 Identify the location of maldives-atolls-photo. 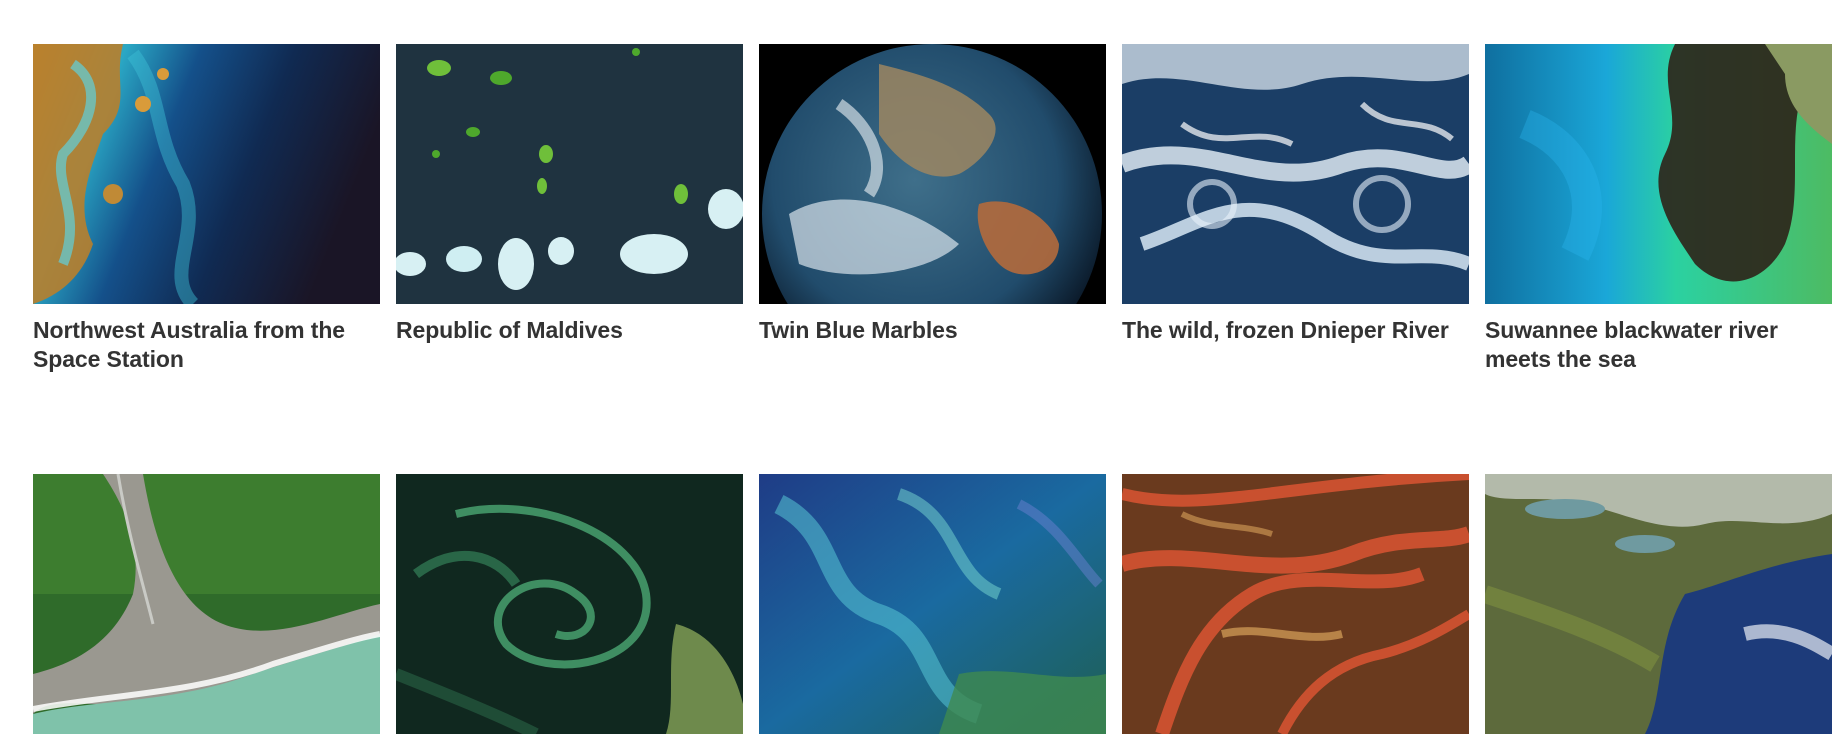
(569, 174).